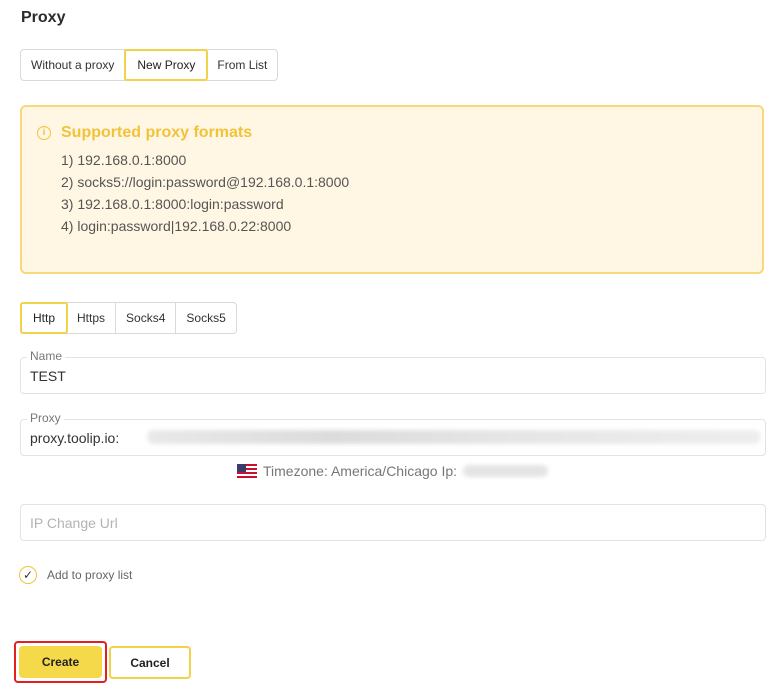  I want to click on tab-socks4: Socks4, so click(146, 318).